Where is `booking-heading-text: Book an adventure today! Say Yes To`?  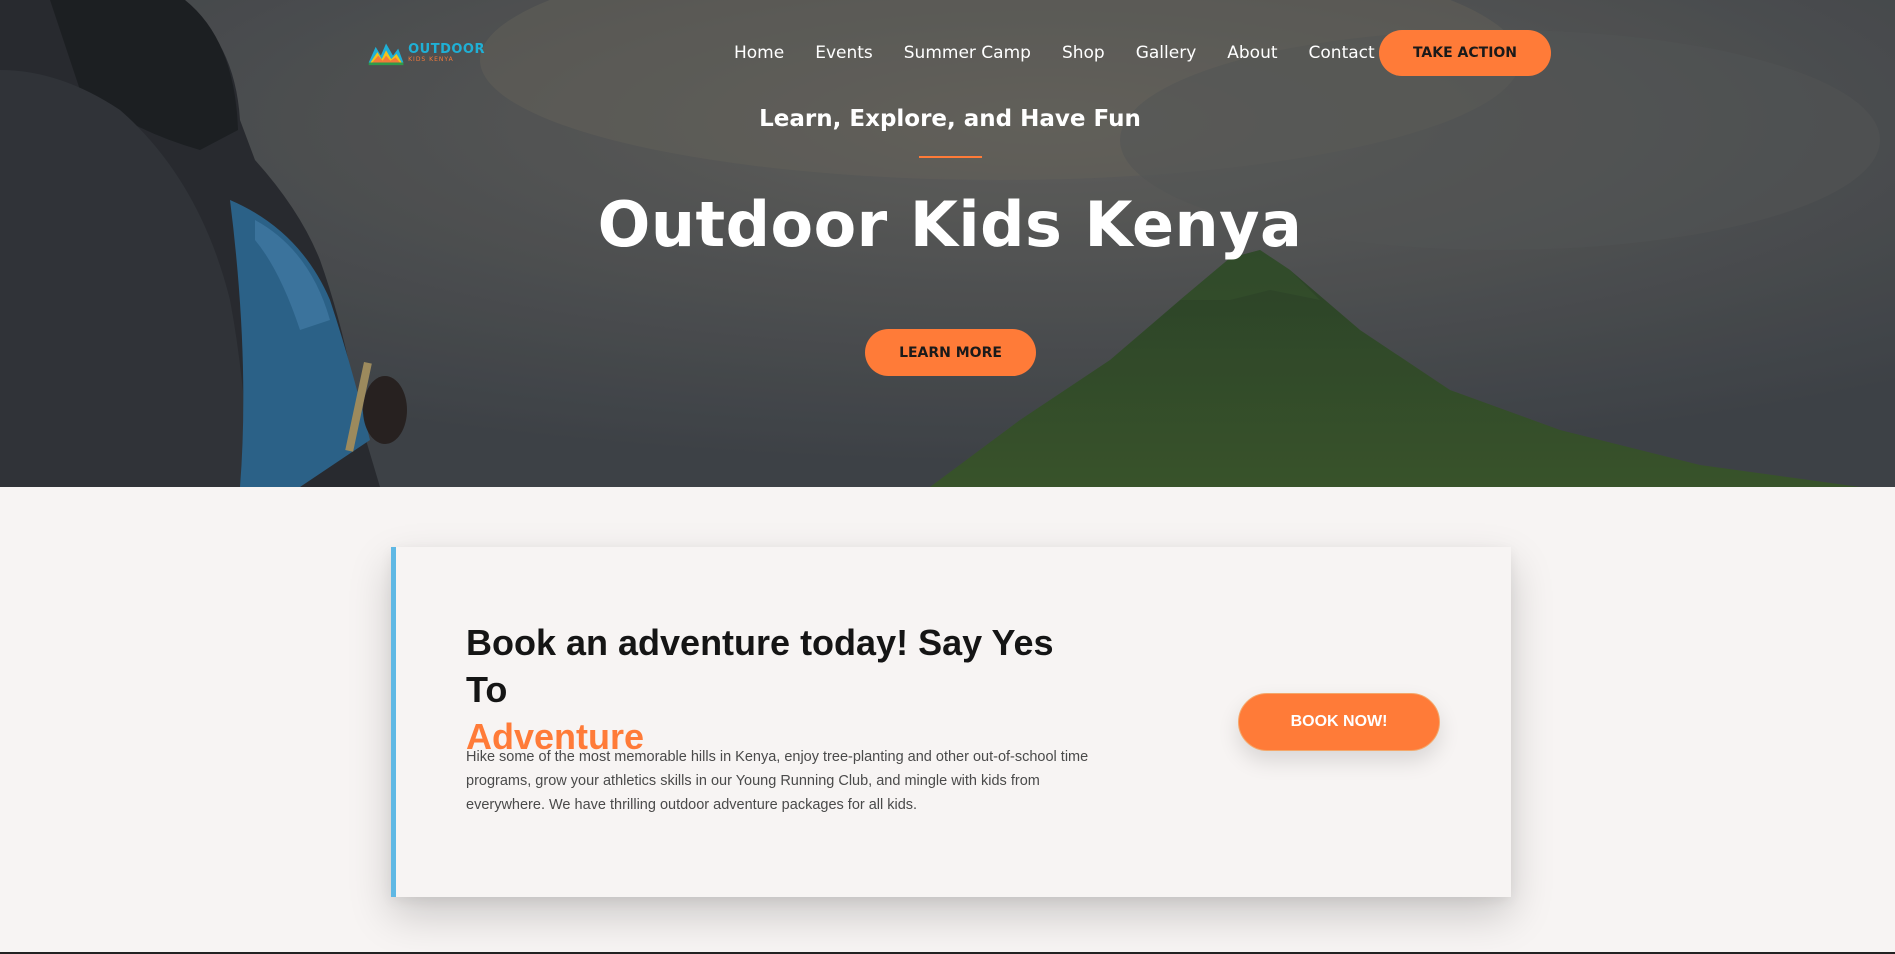 booking-heading-text: Book an adventure today! Say Yes To is located at coordinates (760, 666).